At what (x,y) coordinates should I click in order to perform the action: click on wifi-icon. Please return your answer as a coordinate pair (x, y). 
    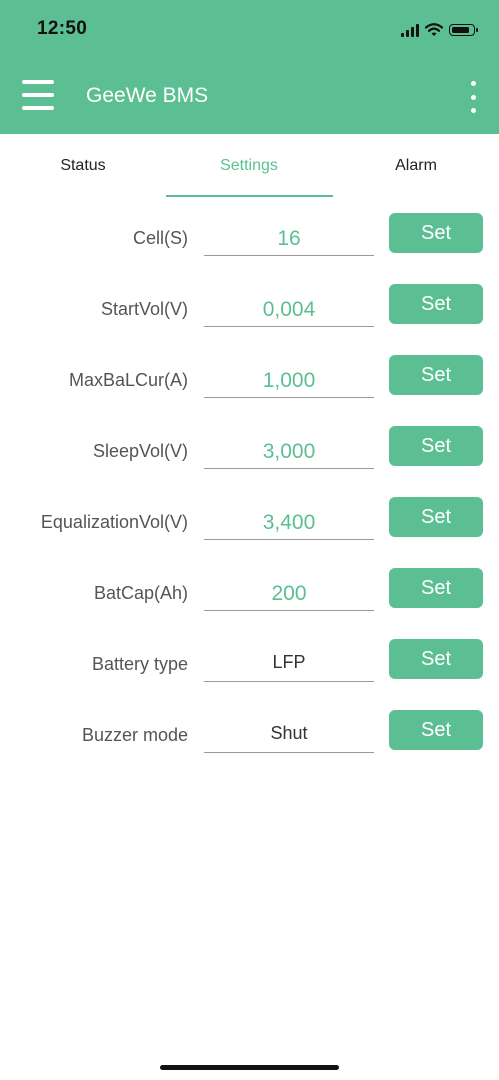
    Looking at the image, I should click on (434, 29).